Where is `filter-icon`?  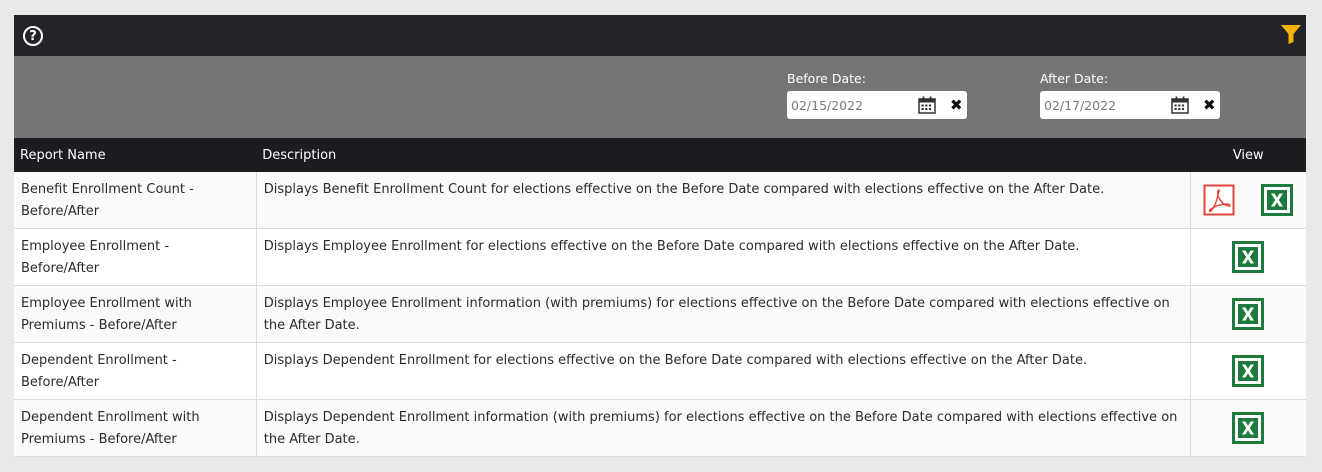 filter-icon is located at coordinates (1291, 34).